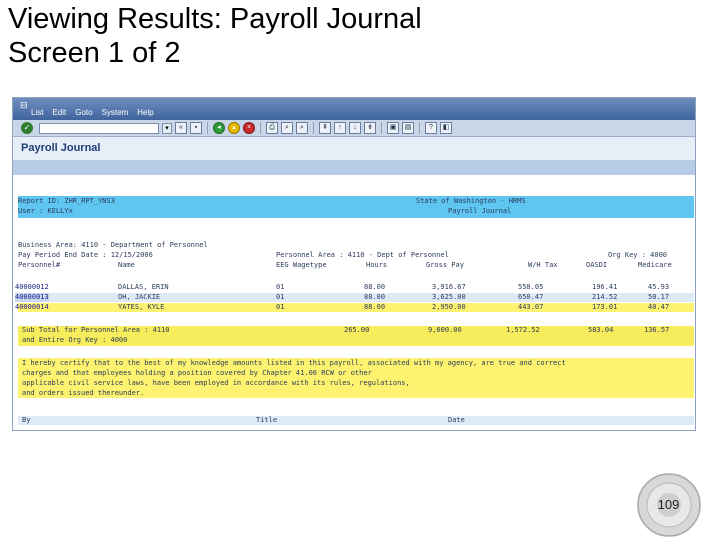  Describe the element at coordinates (264, 211) in the screenshot. I see `report-user-line: User : KELLYx Payroll Journal` at that location.